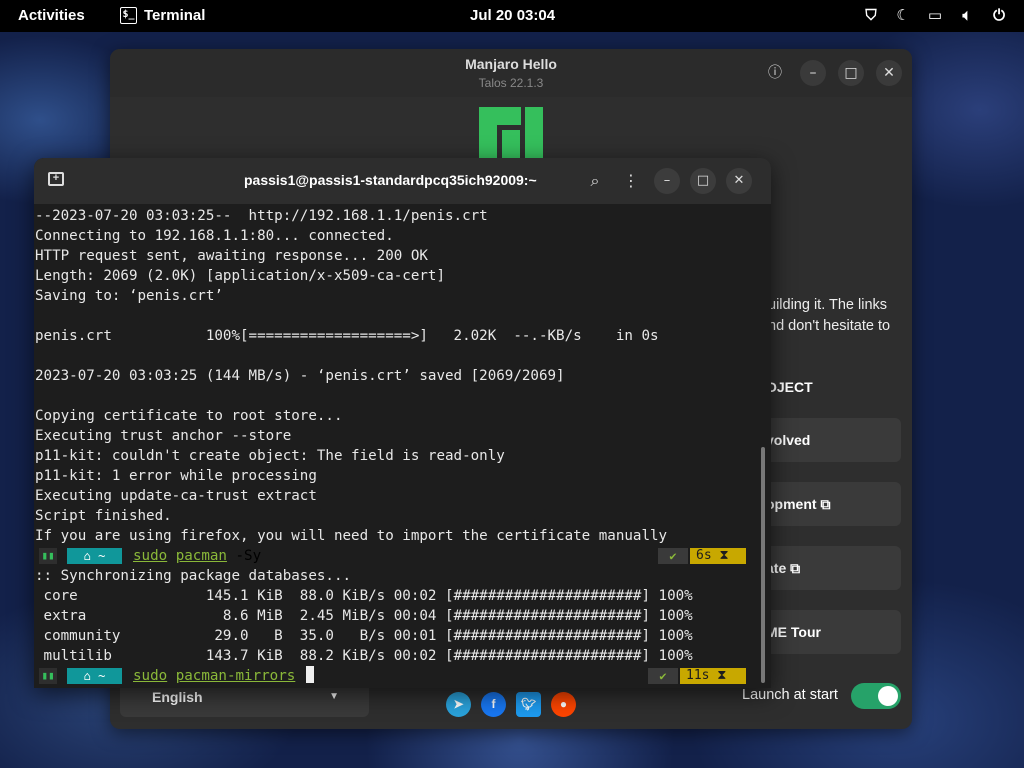  Describe the element at coordinates (829, 568) in the screenshot. I see `donate-button: ate ⧉` at that location.